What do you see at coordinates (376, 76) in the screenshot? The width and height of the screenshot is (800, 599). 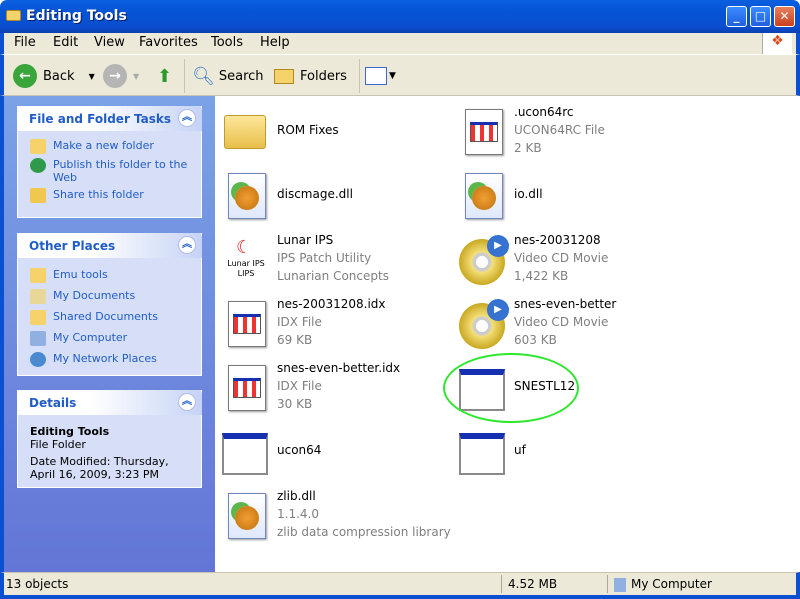 I see `views-icon` at bounding box center [376, 76].